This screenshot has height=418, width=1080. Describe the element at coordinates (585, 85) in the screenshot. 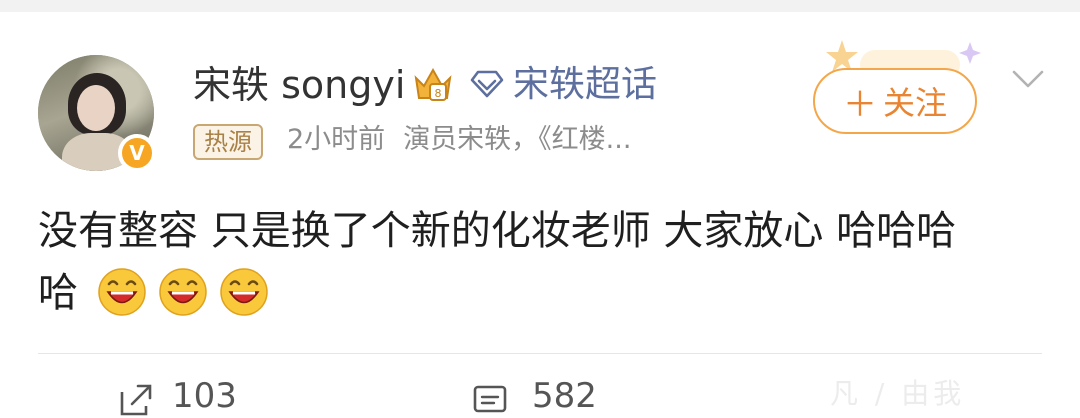

I see `supertopic-link: 宋轶超话` at that location.